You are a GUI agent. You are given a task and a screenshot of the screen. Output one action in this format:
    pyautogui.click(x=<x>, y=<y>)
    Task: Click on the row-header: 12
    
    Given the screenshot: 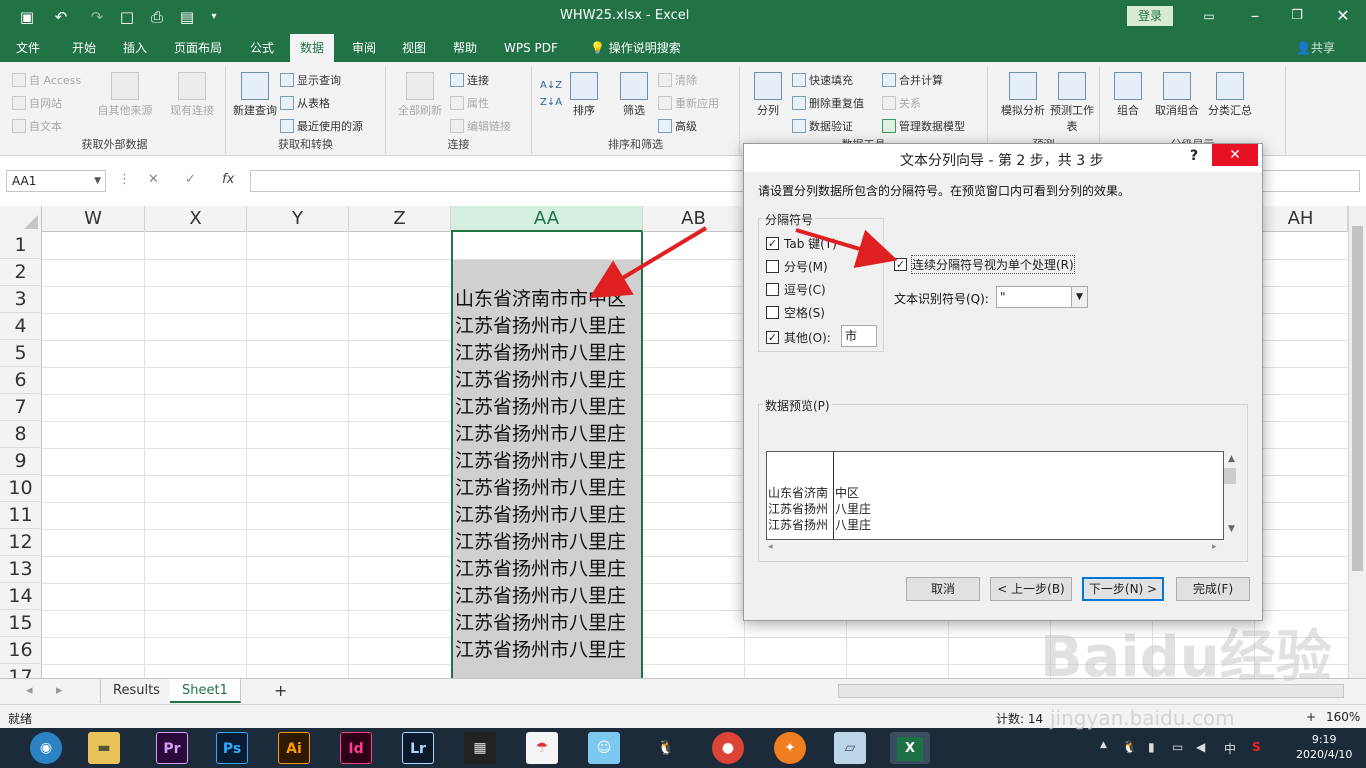 What is the action you would take?
    pyautogui.click(x=21, y=542)
    